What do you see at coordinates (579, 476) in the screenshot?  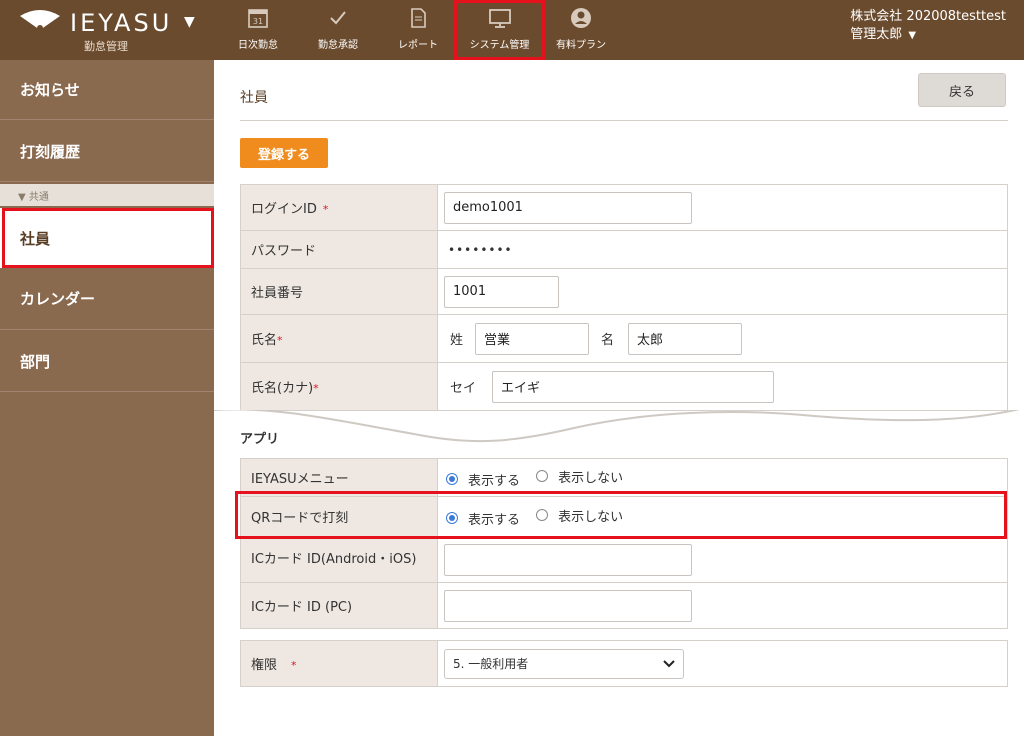 I see `ieyasu-menu-hide-radio: 表示しない` at bounding box center [579, 476].